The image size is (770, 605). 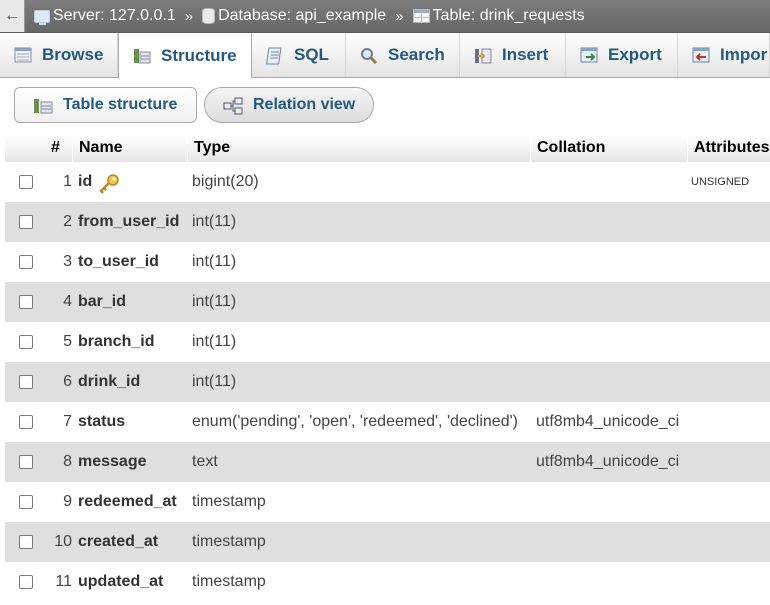 What do you see at coordinates (129, 149) in the screenshot?
I see `column-header-name: Name` at bounding box center [129, 149].